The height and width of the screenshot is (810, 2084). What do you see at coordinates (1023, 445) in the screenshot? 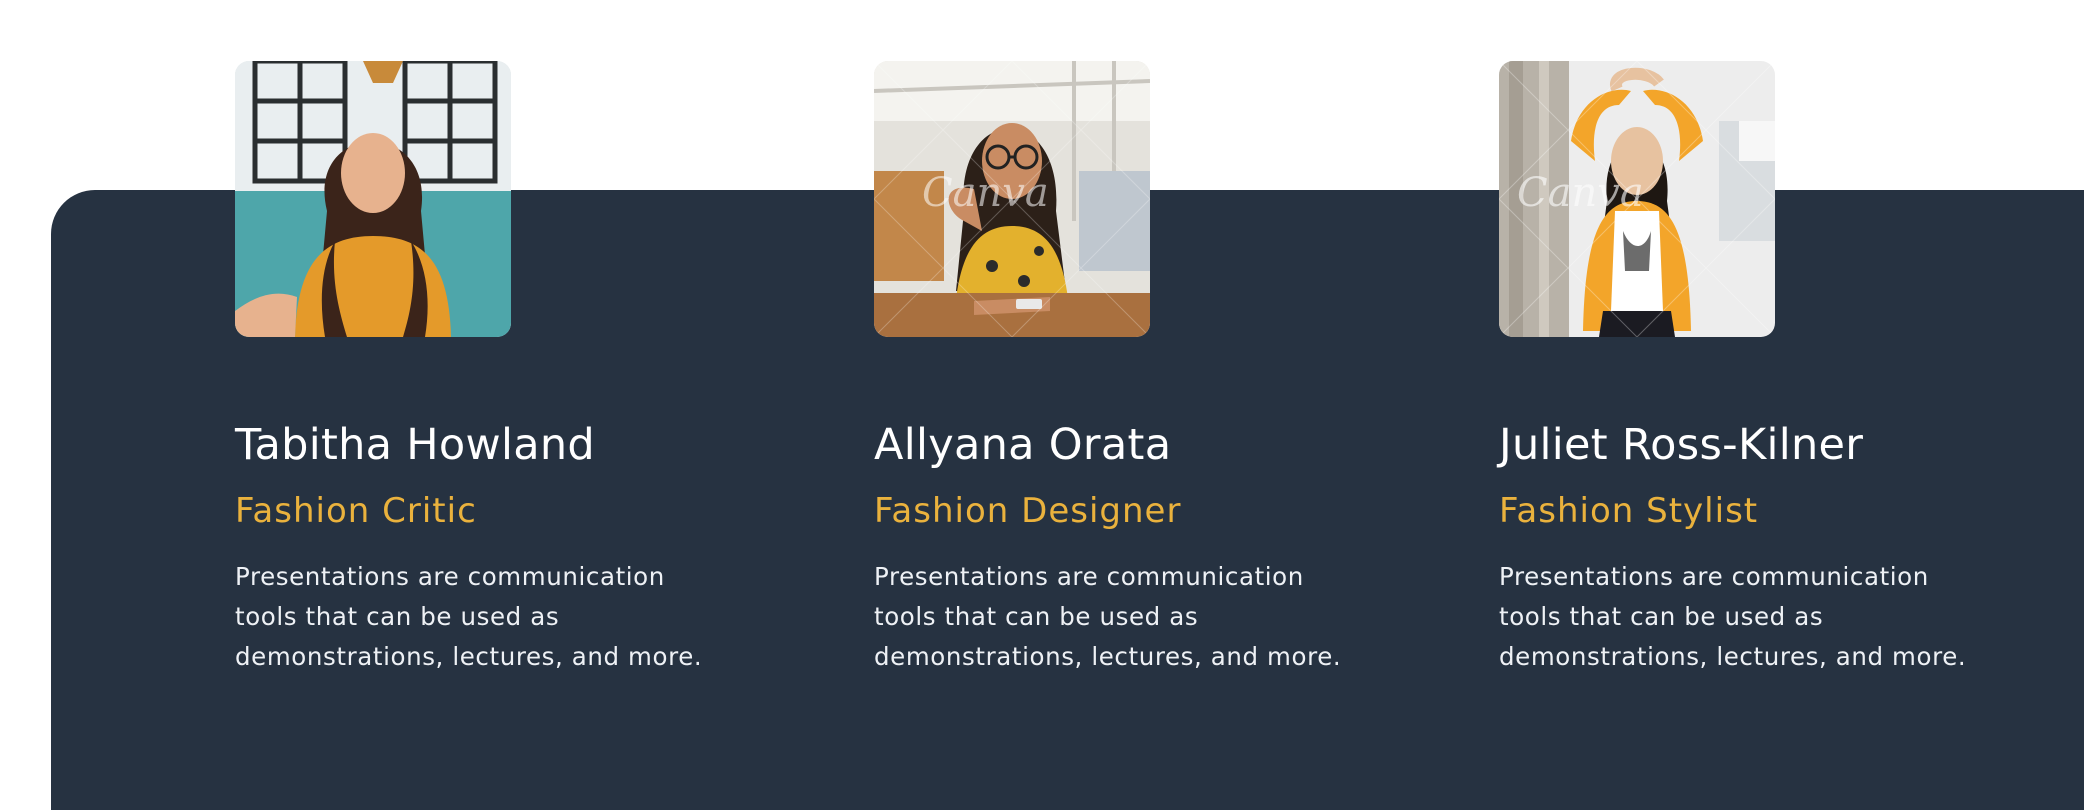
I see `member-name: Allyana Orata` at bounding box center [1023, 445].